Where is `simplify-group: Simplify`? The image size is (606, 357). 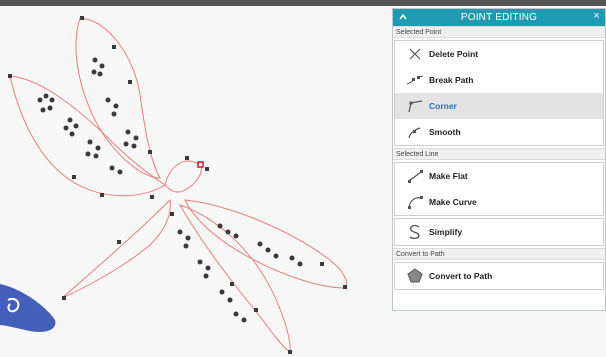
simplify-group: Simplify is located at coordinates (499, 232).